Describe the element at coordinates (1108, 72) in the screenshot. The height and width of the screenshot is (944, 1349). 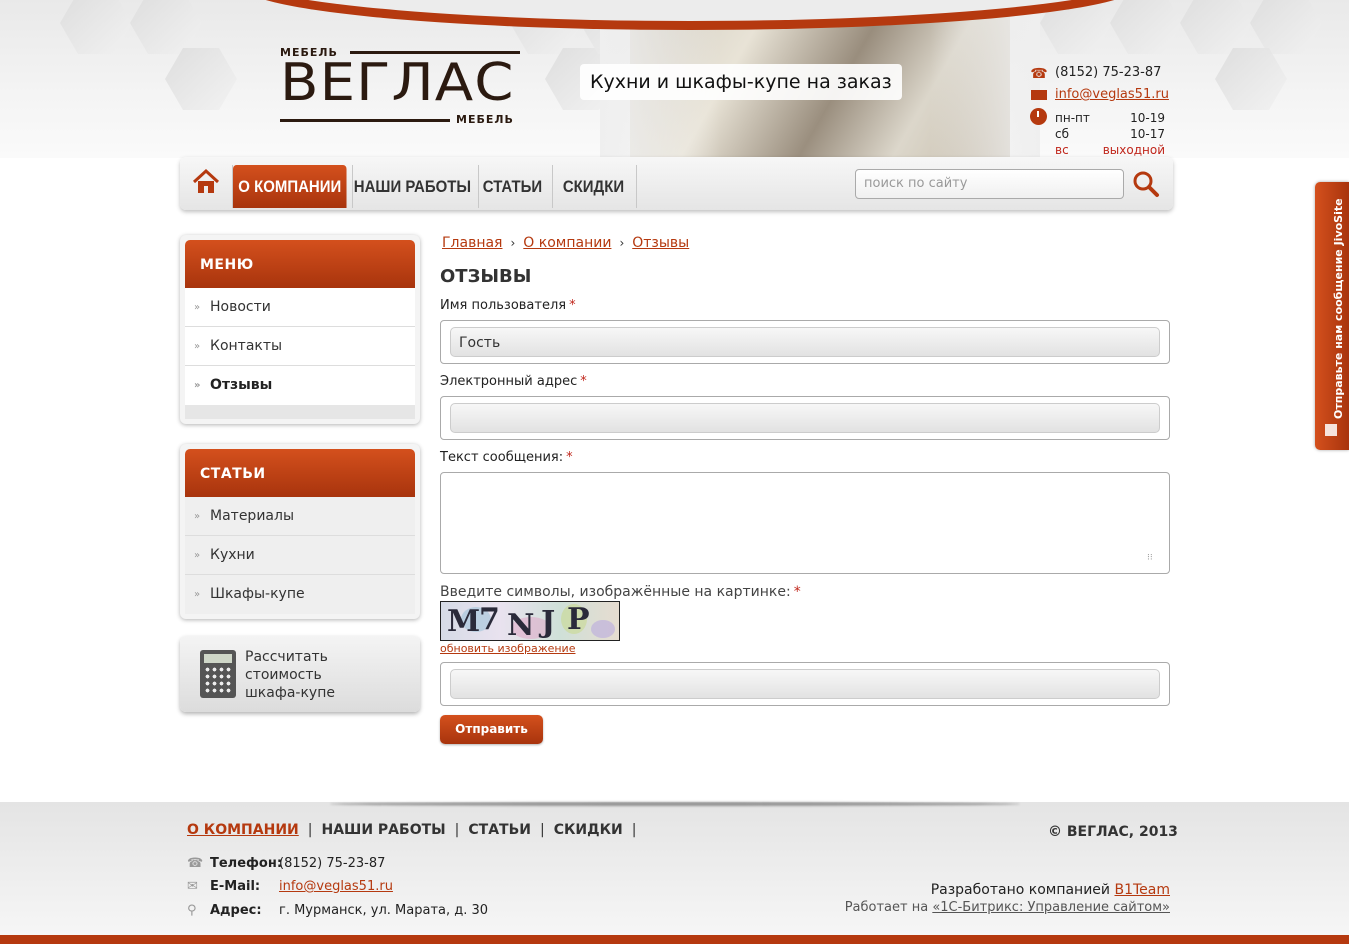
I see `header-phone: (8152) 75-23-87` at that location.